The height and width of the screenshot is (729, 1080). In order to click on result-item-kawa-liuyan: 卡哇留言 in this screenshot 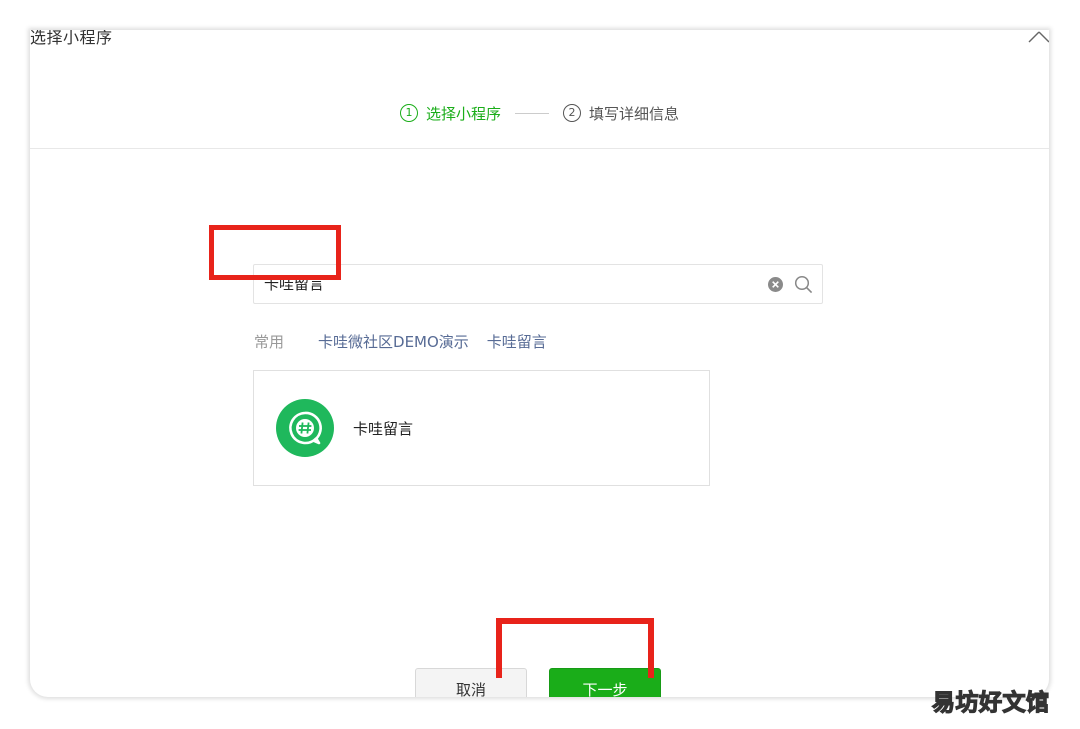, I will do `click(481, 428)`.